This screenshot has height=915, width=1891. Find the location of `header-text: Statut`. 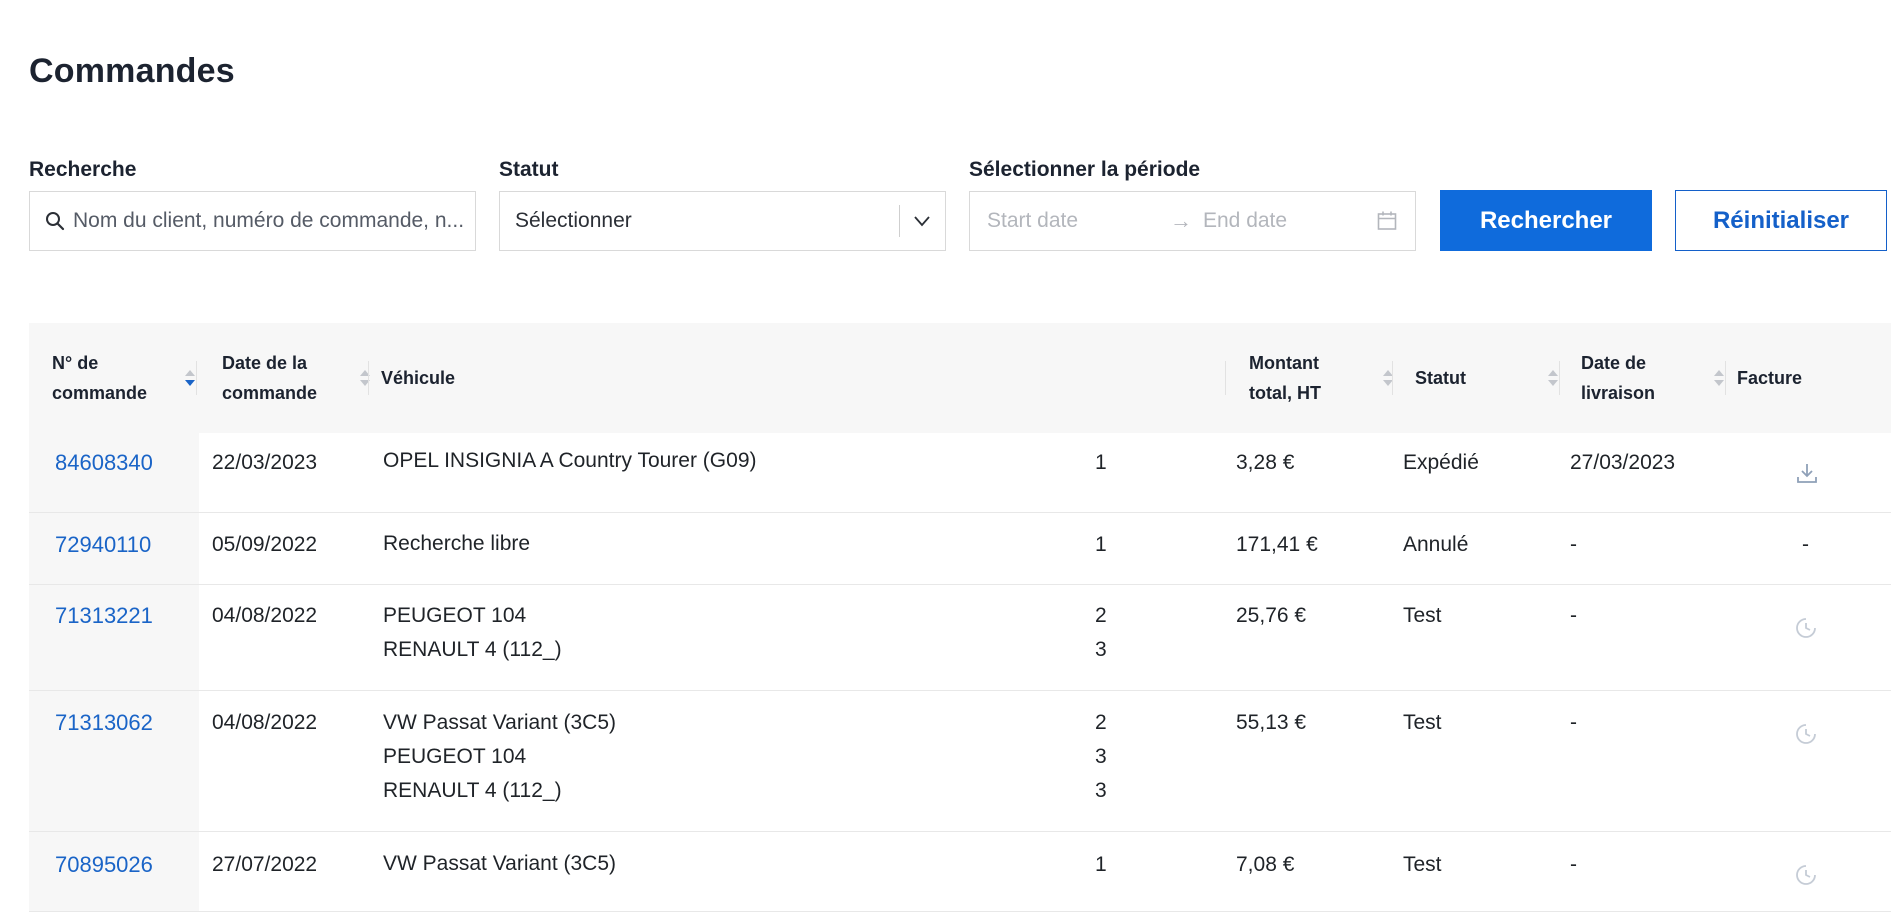

header-text: Statut is located at coordinates (1440, 378).